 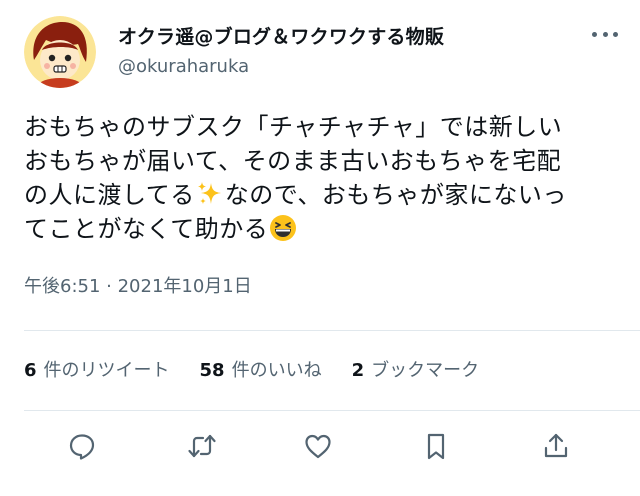 I want to click on tweet-line-segment: の人に渡してる, so click(x=109, y=195).